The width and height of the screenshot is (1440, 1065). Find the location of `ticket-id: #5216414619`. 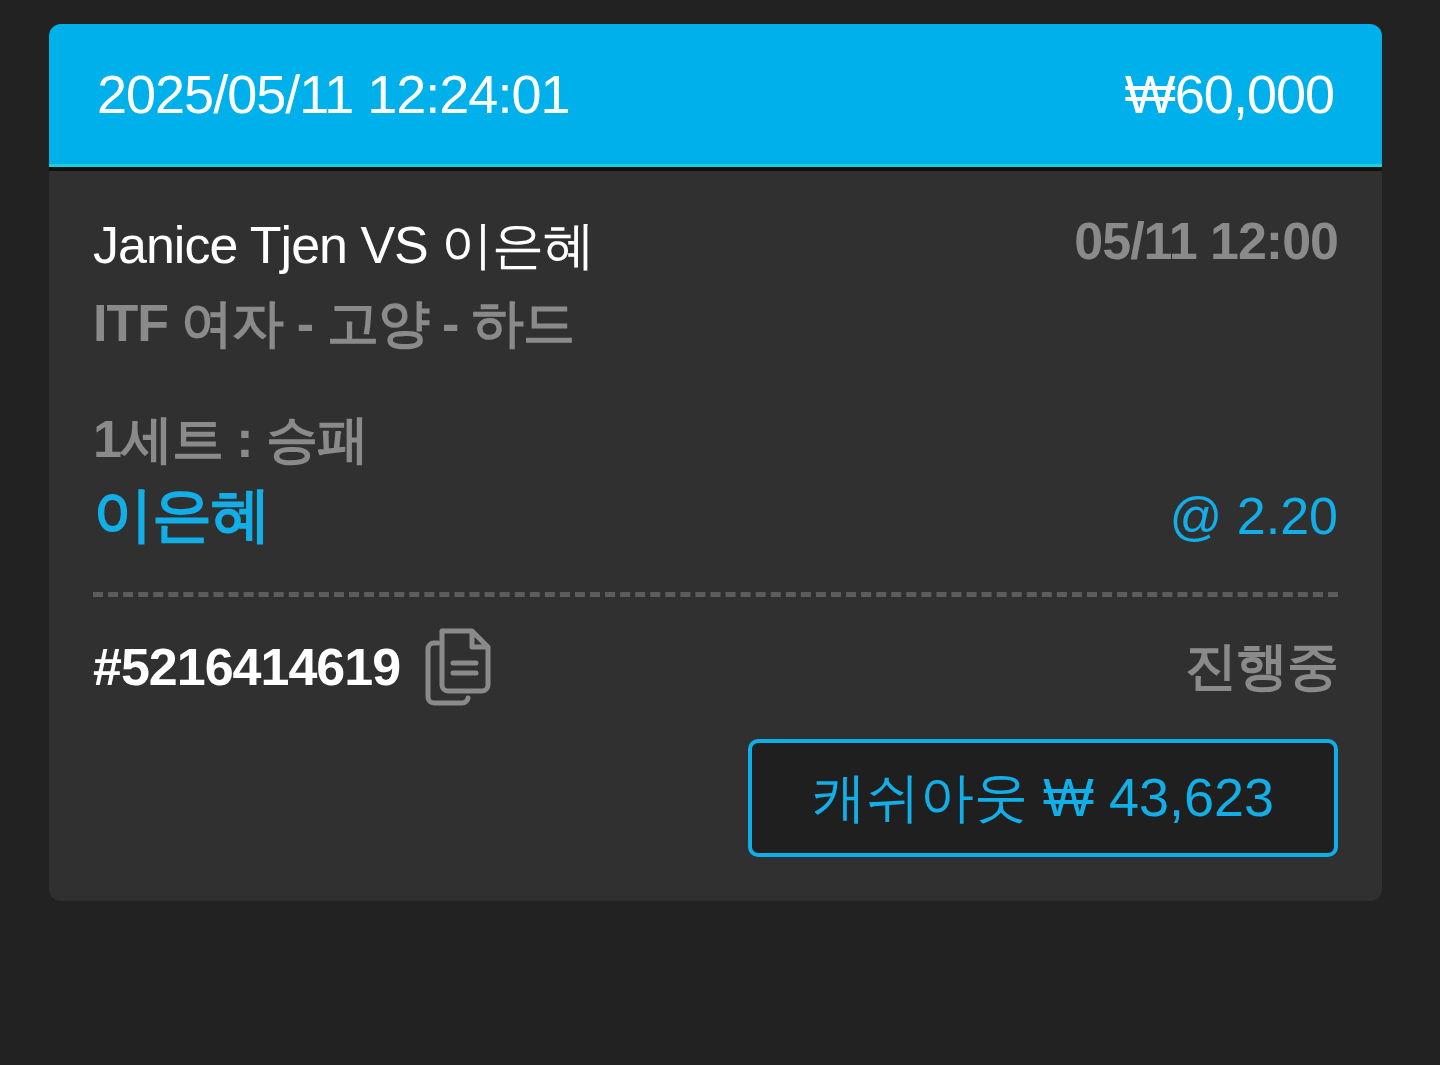

ticket-id: #5216414619 is located at coordinates (247, 667).